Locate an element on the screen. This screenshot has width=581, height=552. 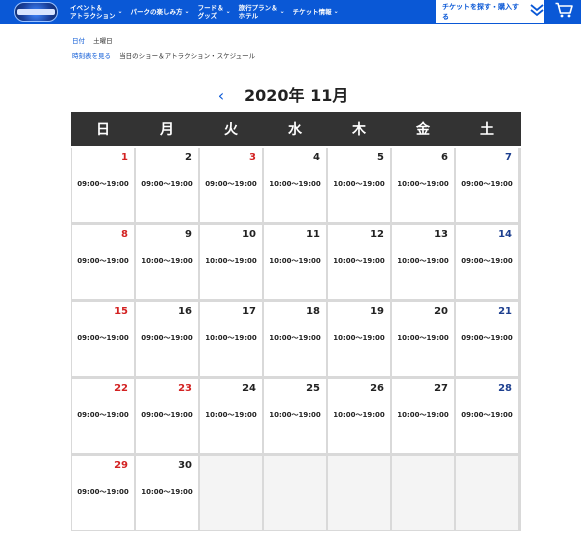
calendar-day-cell: 3 09:00～19:00 is located at coordinates (231, 185).